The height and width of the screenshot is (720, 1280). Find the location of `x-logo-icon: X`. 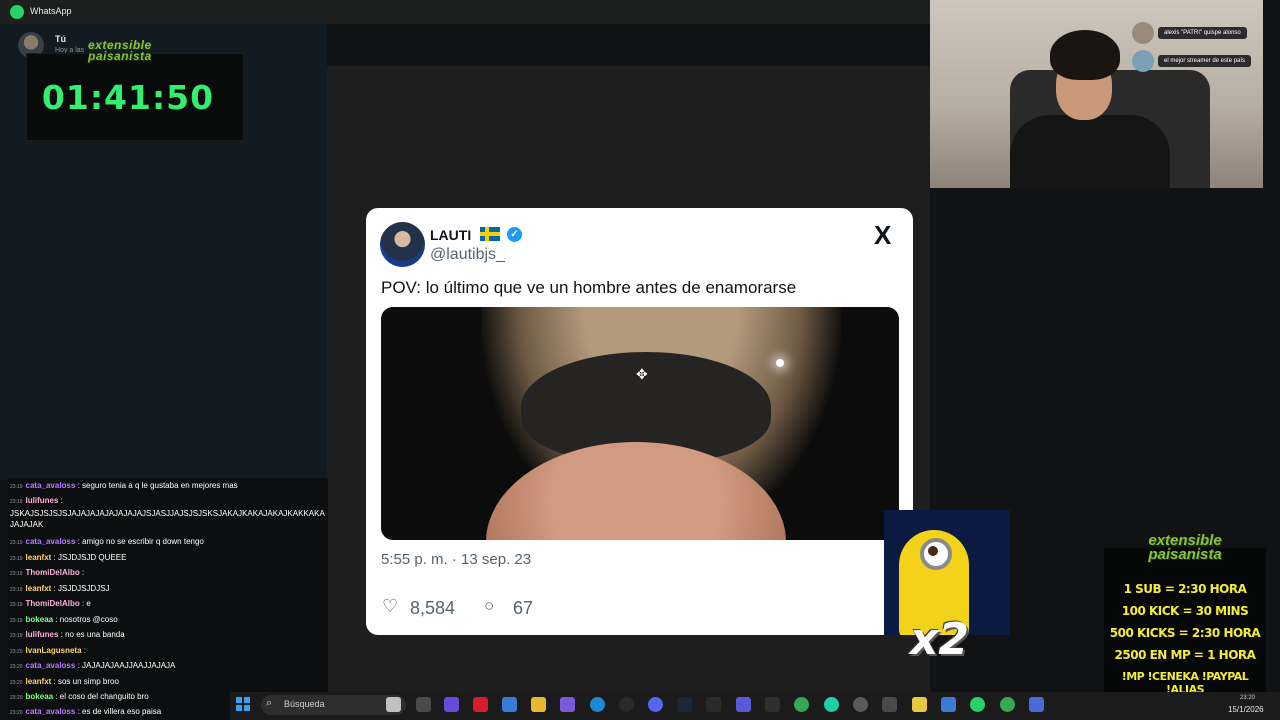

x-logo-icon: X is located at coordinates (883, 235).